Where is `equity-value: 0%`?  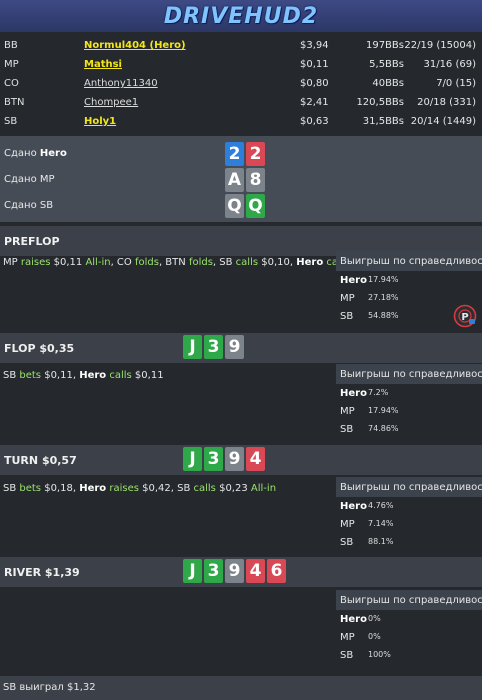
equity-value: 0% is located at coordinates (374, 618).